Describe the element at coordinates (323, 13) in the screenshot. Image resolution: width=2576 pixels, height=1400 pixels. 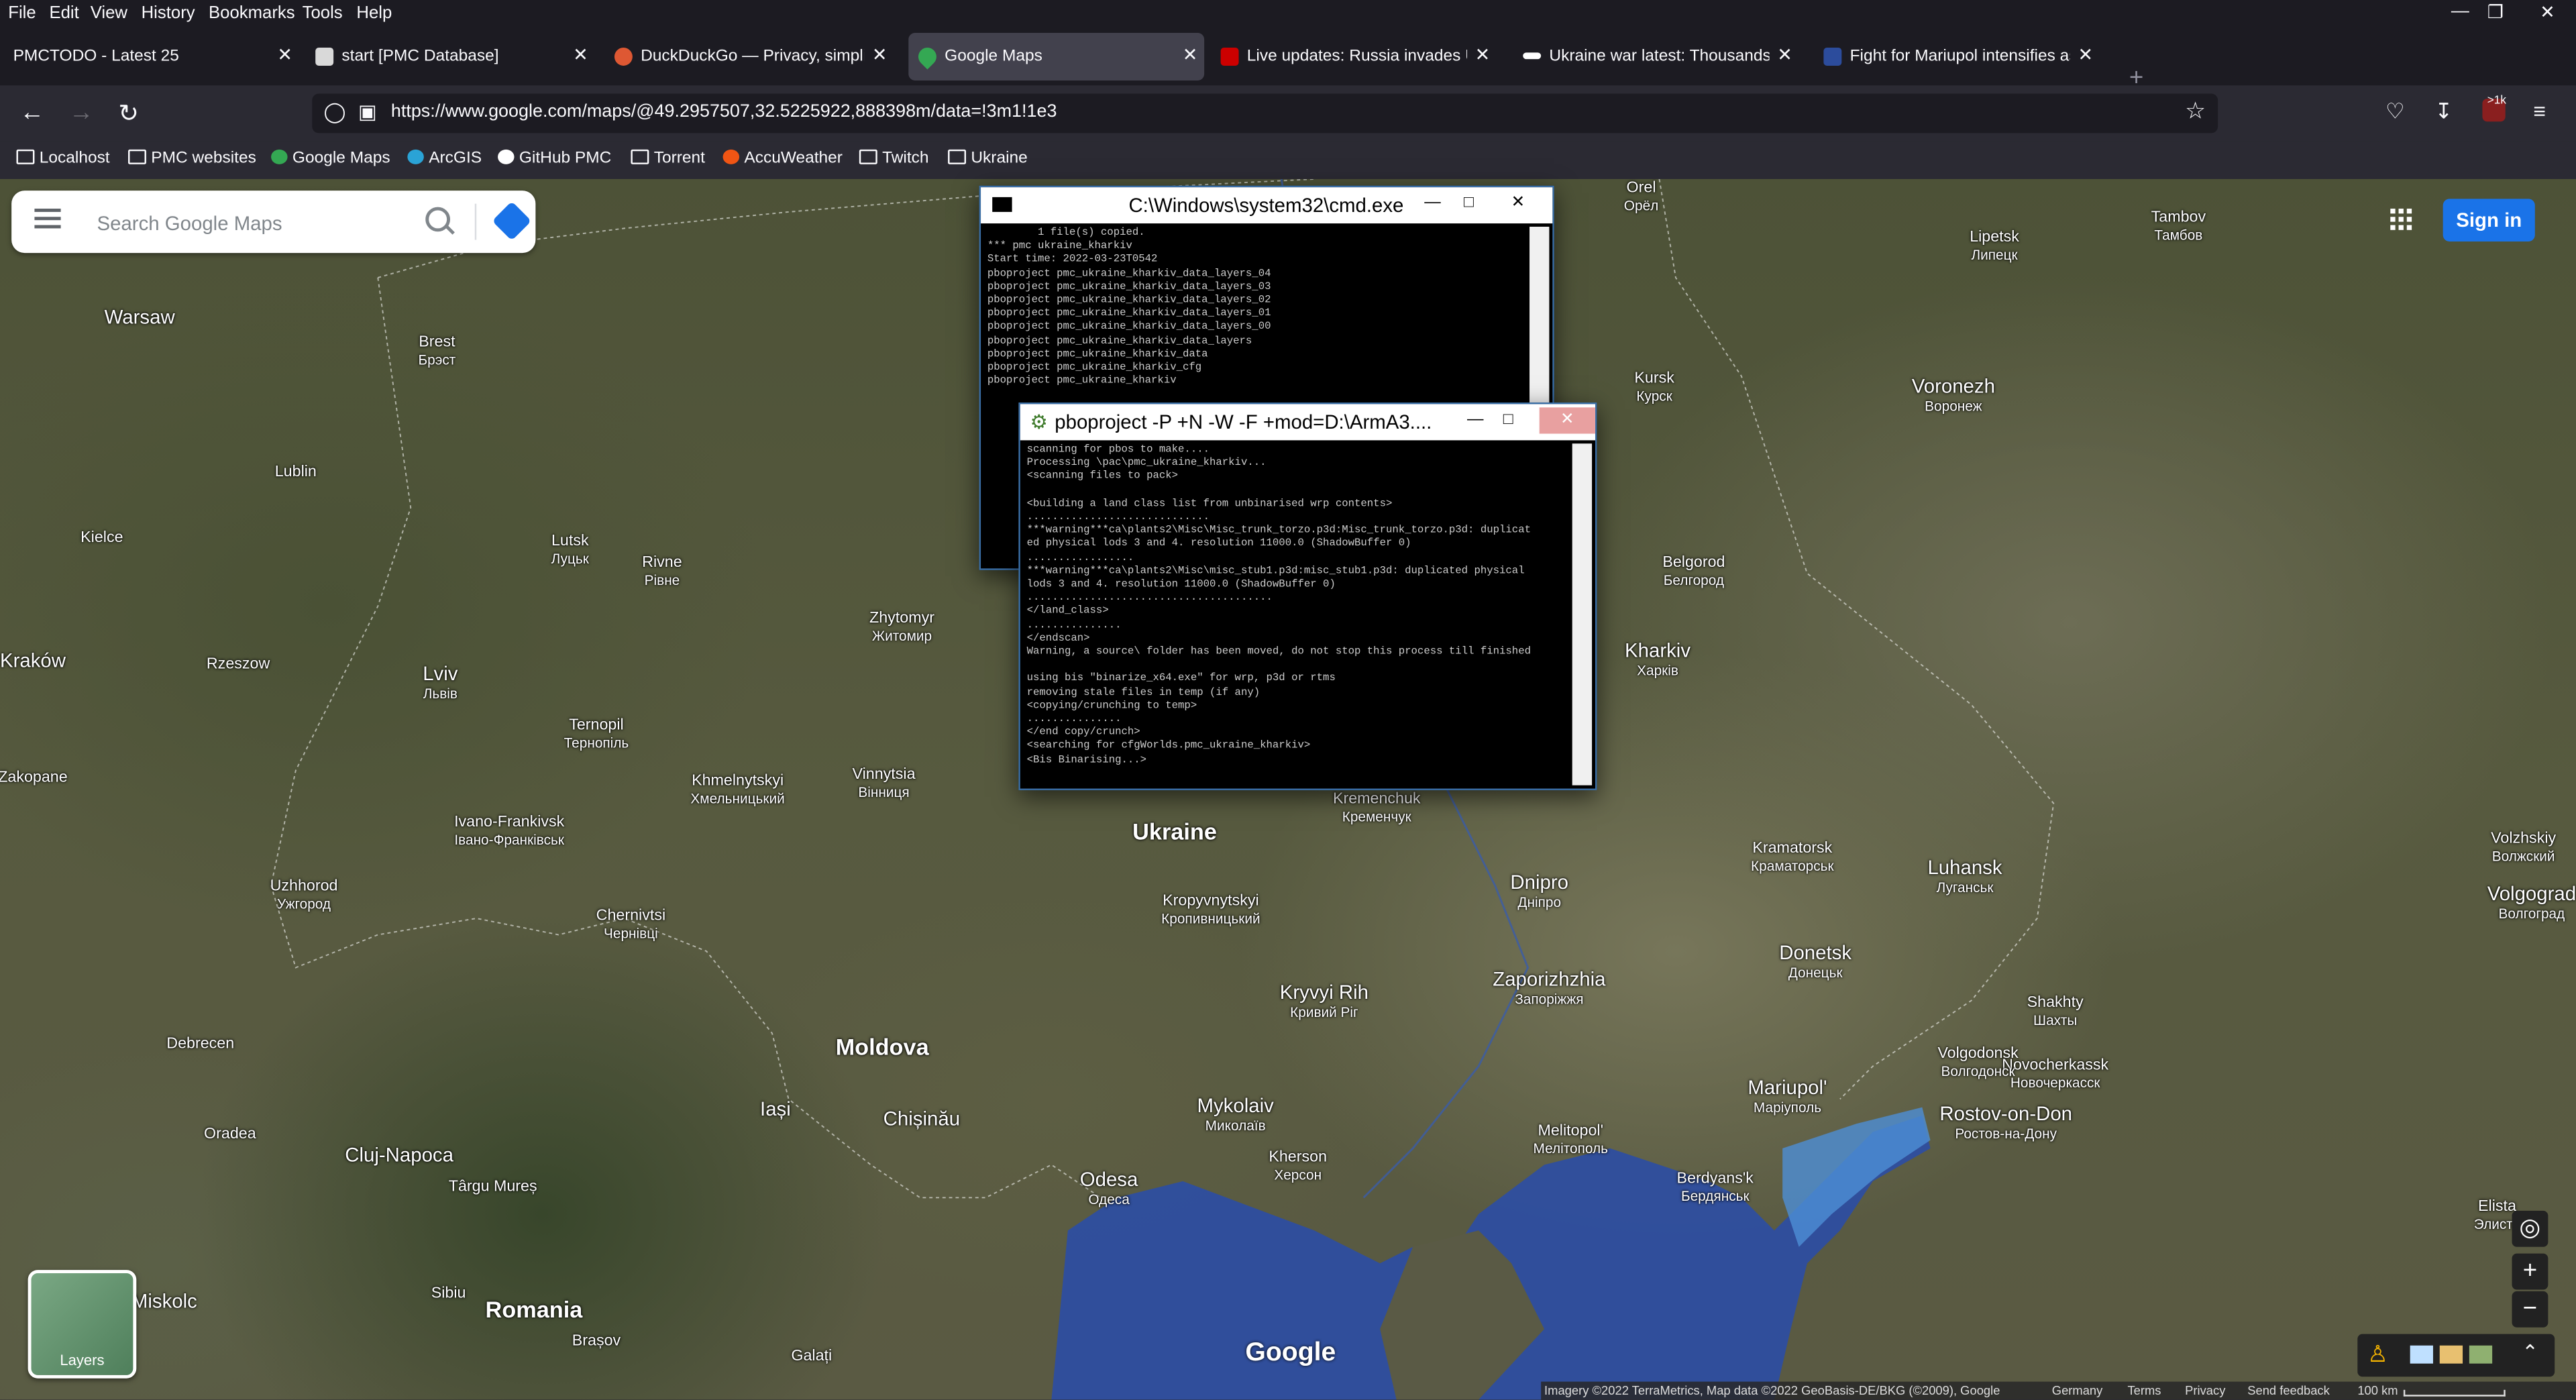
I see `menu-tools: Tools` at that location.